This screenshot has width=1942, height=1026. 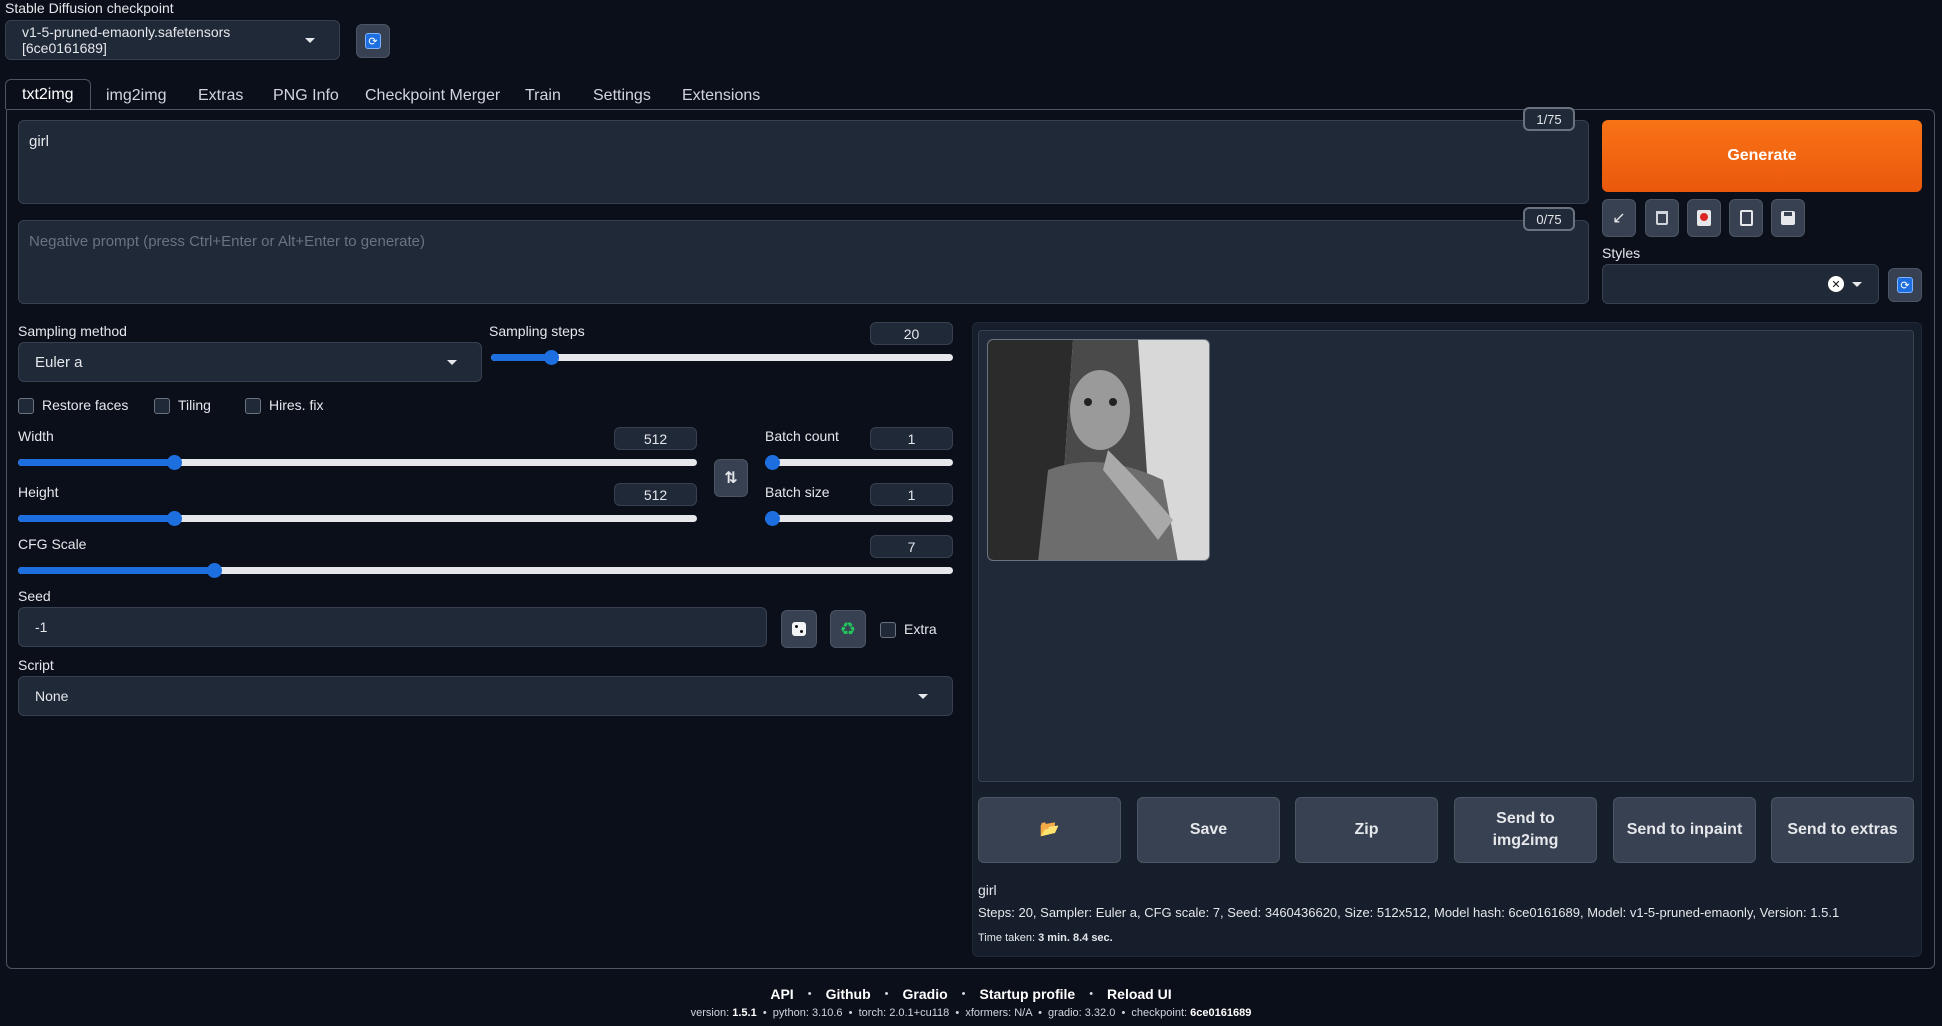 I want to click on batch-count-label: Batch count, so click(x=802, y=436).